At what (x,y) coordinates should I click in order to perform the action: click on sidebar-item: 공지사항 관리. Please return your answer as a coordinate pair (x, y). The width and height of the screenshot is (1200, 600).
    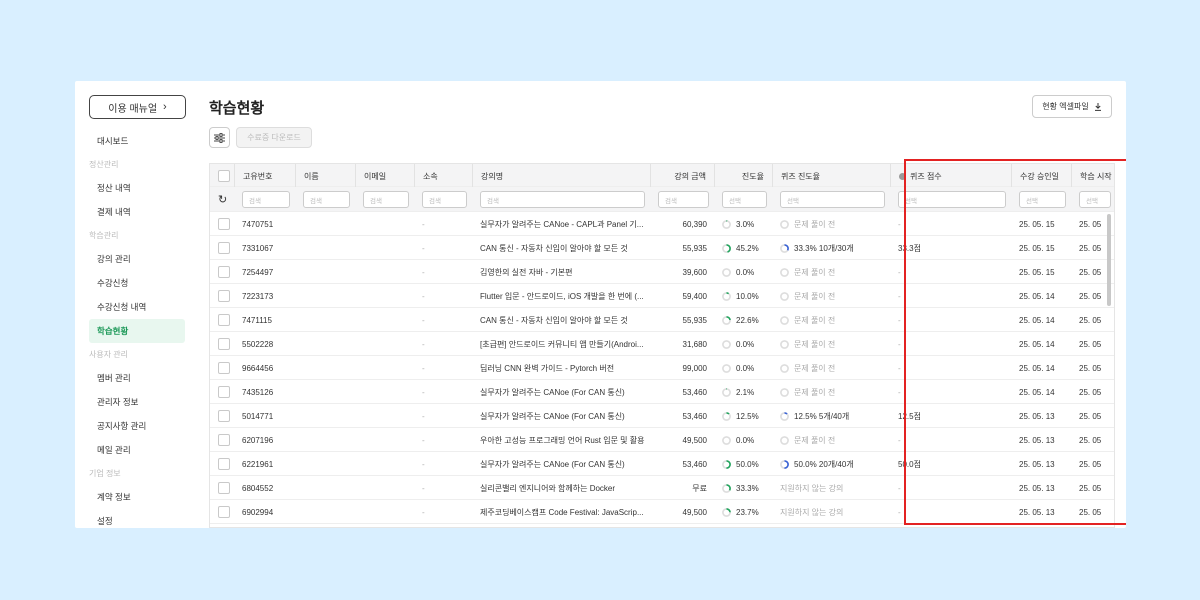
    Looking at the image, I should click on (137, 426).